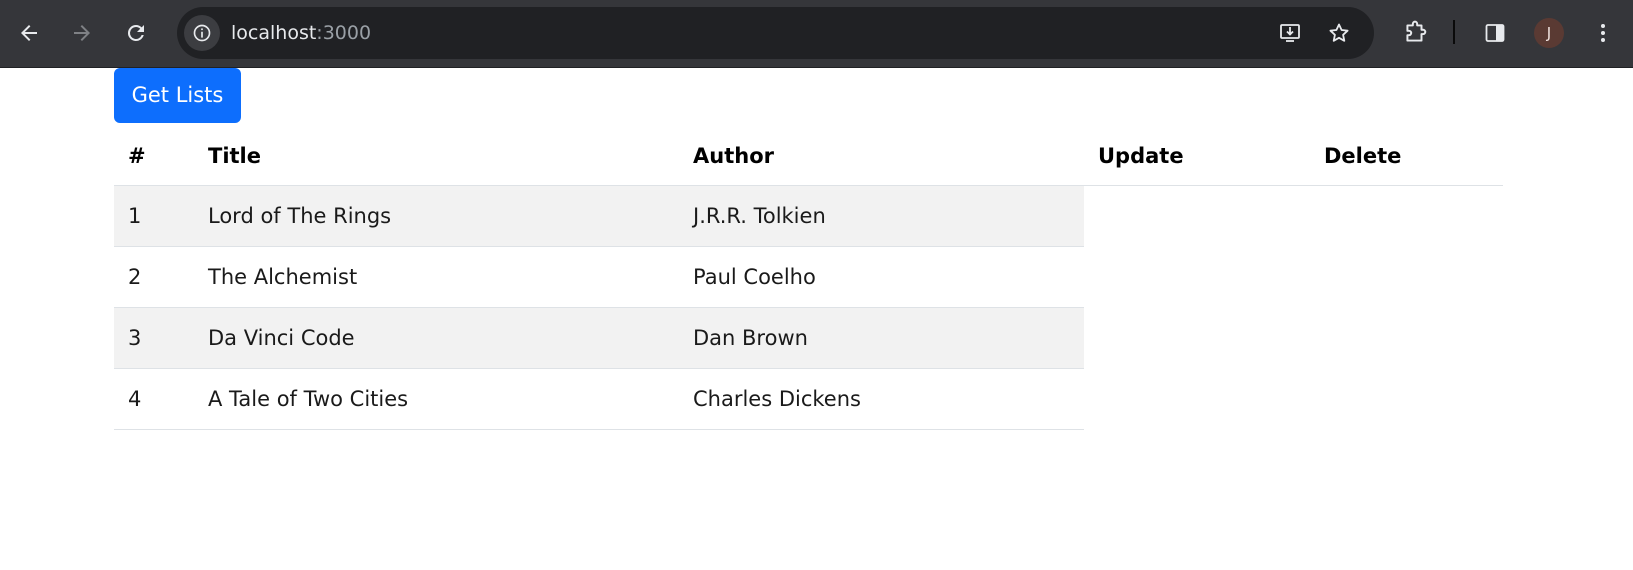 The height and width of the screenshot is (570, 1633). What do you see at coordinates (1197, 156) in the screenshot?
I see `header-update: Update` at bounding box center [1197, 156].